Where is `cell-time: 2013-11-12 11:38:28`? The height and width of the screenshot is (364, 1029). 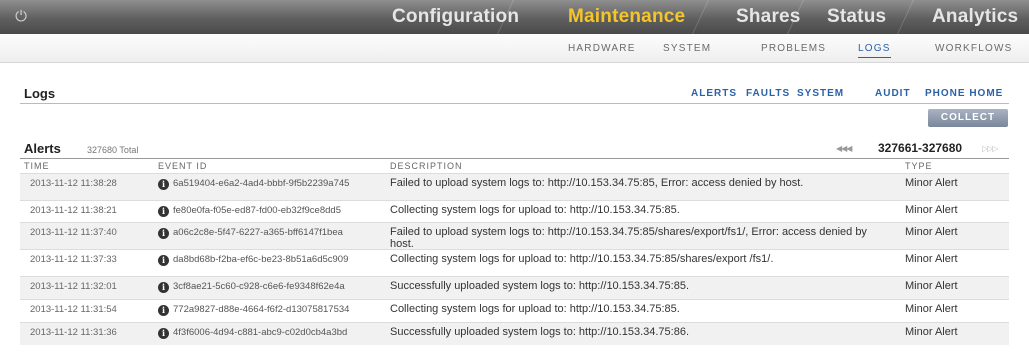
cell-time: 2013-11-12 11:38:28 is located at coordinates (73, 183).